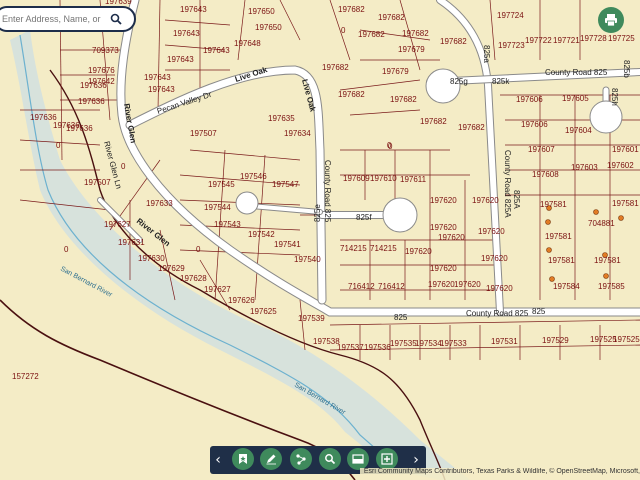  I want to click on parcel-id: 197610, so click(383, 178).